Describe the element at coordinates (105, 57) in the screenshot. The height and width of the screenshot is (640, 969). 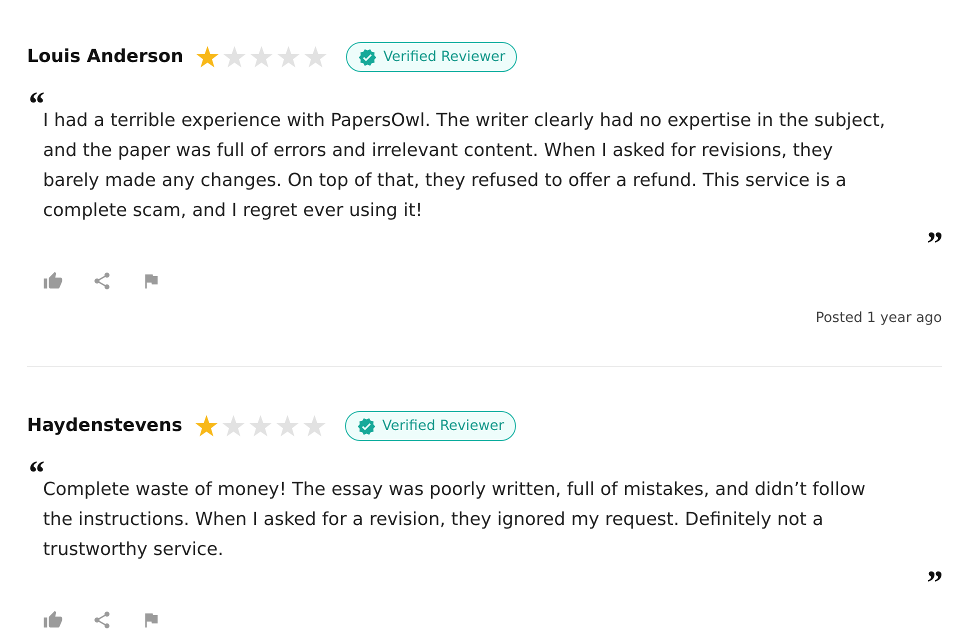
I see `reviewer-name: Louis Anderson` at that location.